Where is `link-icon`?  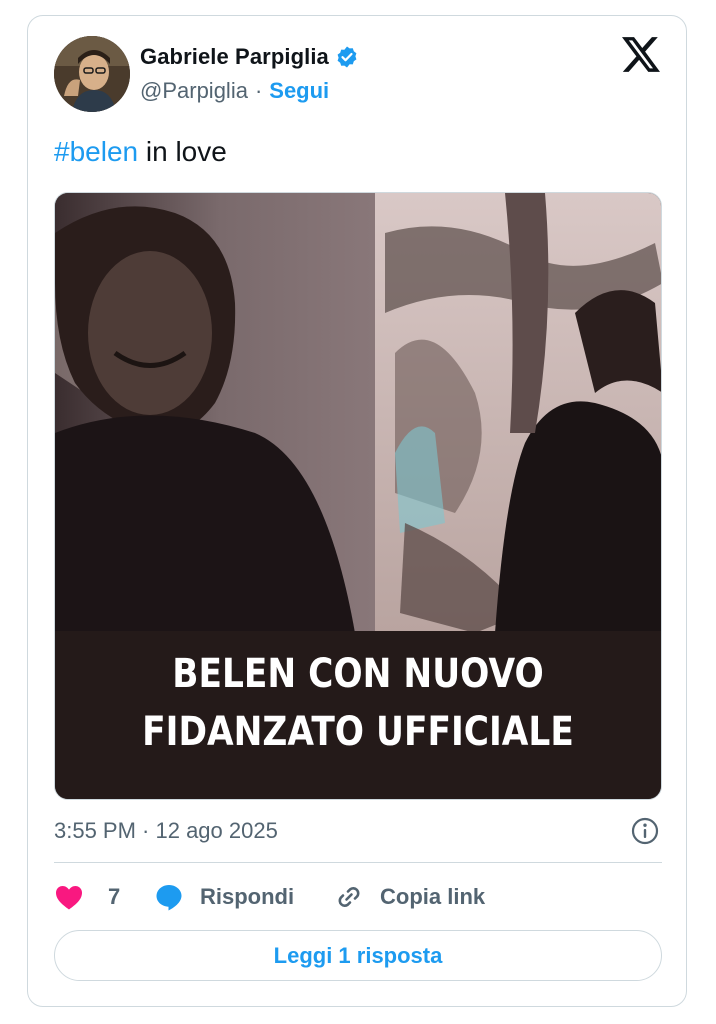 link-icon is located at coordinates (349, 897).